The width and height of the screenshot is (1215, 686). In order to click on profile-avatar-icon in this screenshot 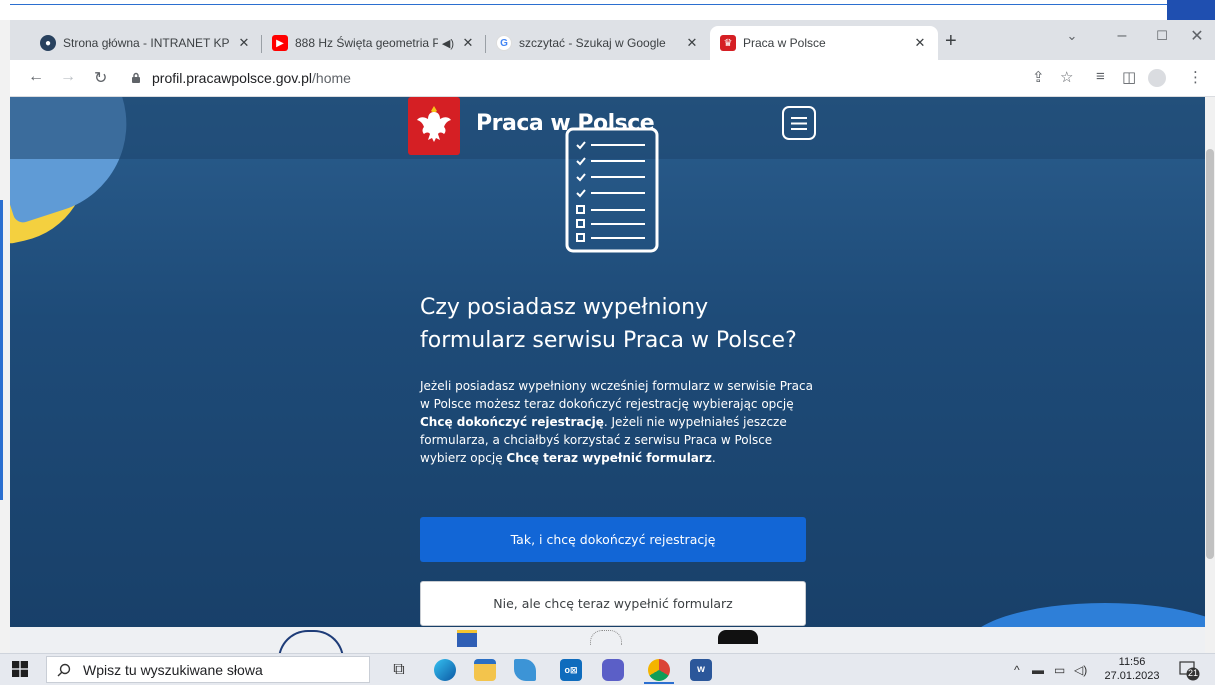, I will do `click(1157, 78)`.